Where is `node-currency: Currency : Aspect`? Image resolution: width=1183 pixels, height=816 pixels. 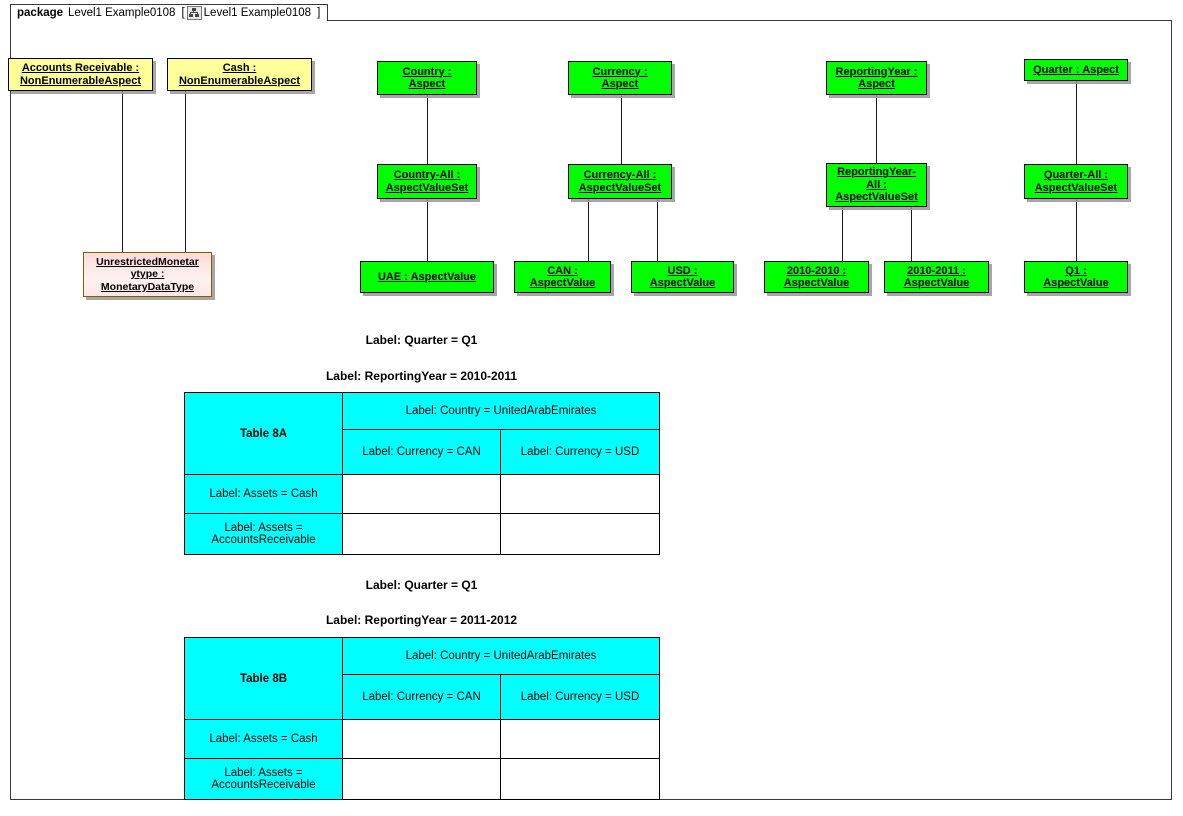 node-currency: Currency : Aspect is located at coordinates (620, 78).